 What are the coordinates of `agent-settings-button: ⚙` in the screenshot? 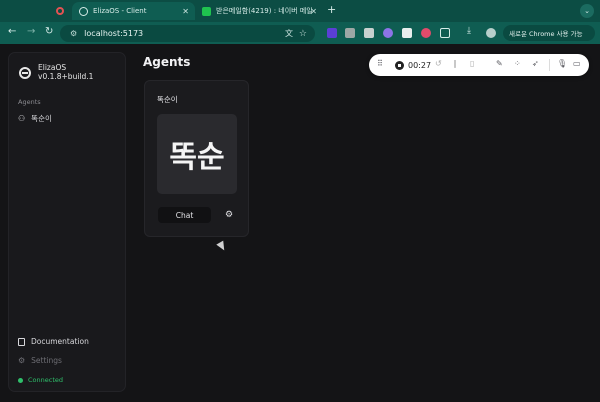 It's located at (229, 215).